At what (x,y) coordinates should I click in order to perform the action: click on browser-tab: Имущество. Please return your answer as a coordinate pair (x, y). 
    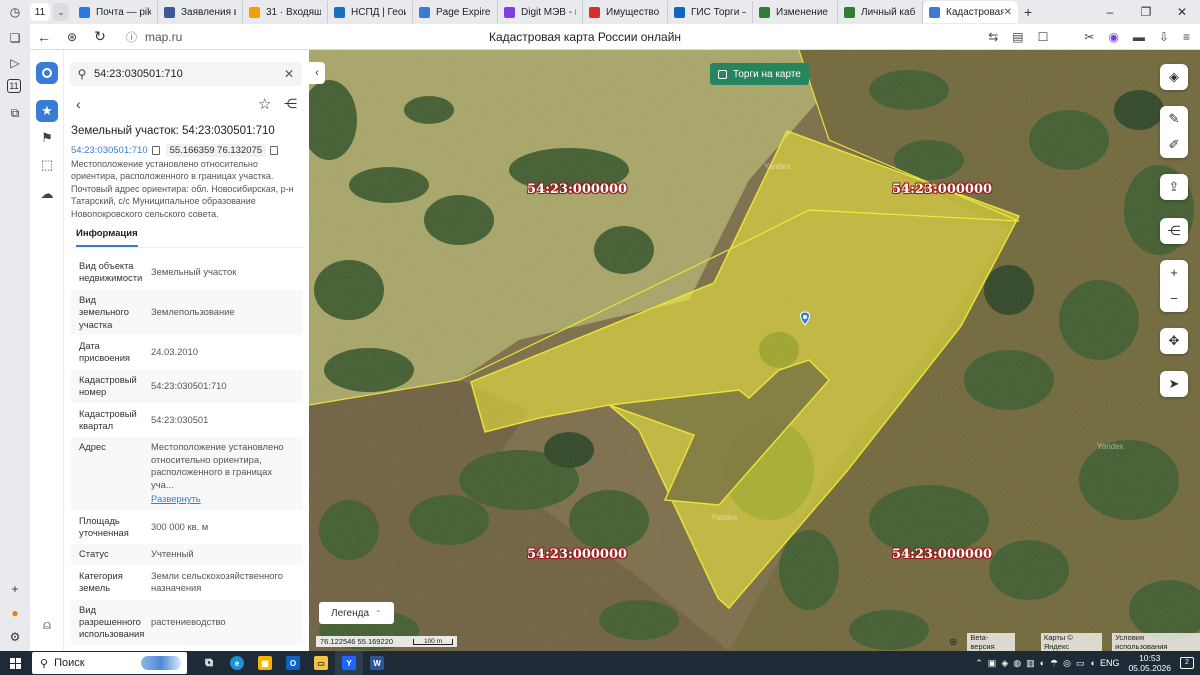
    Looking at the image, I should click on (625, 12).